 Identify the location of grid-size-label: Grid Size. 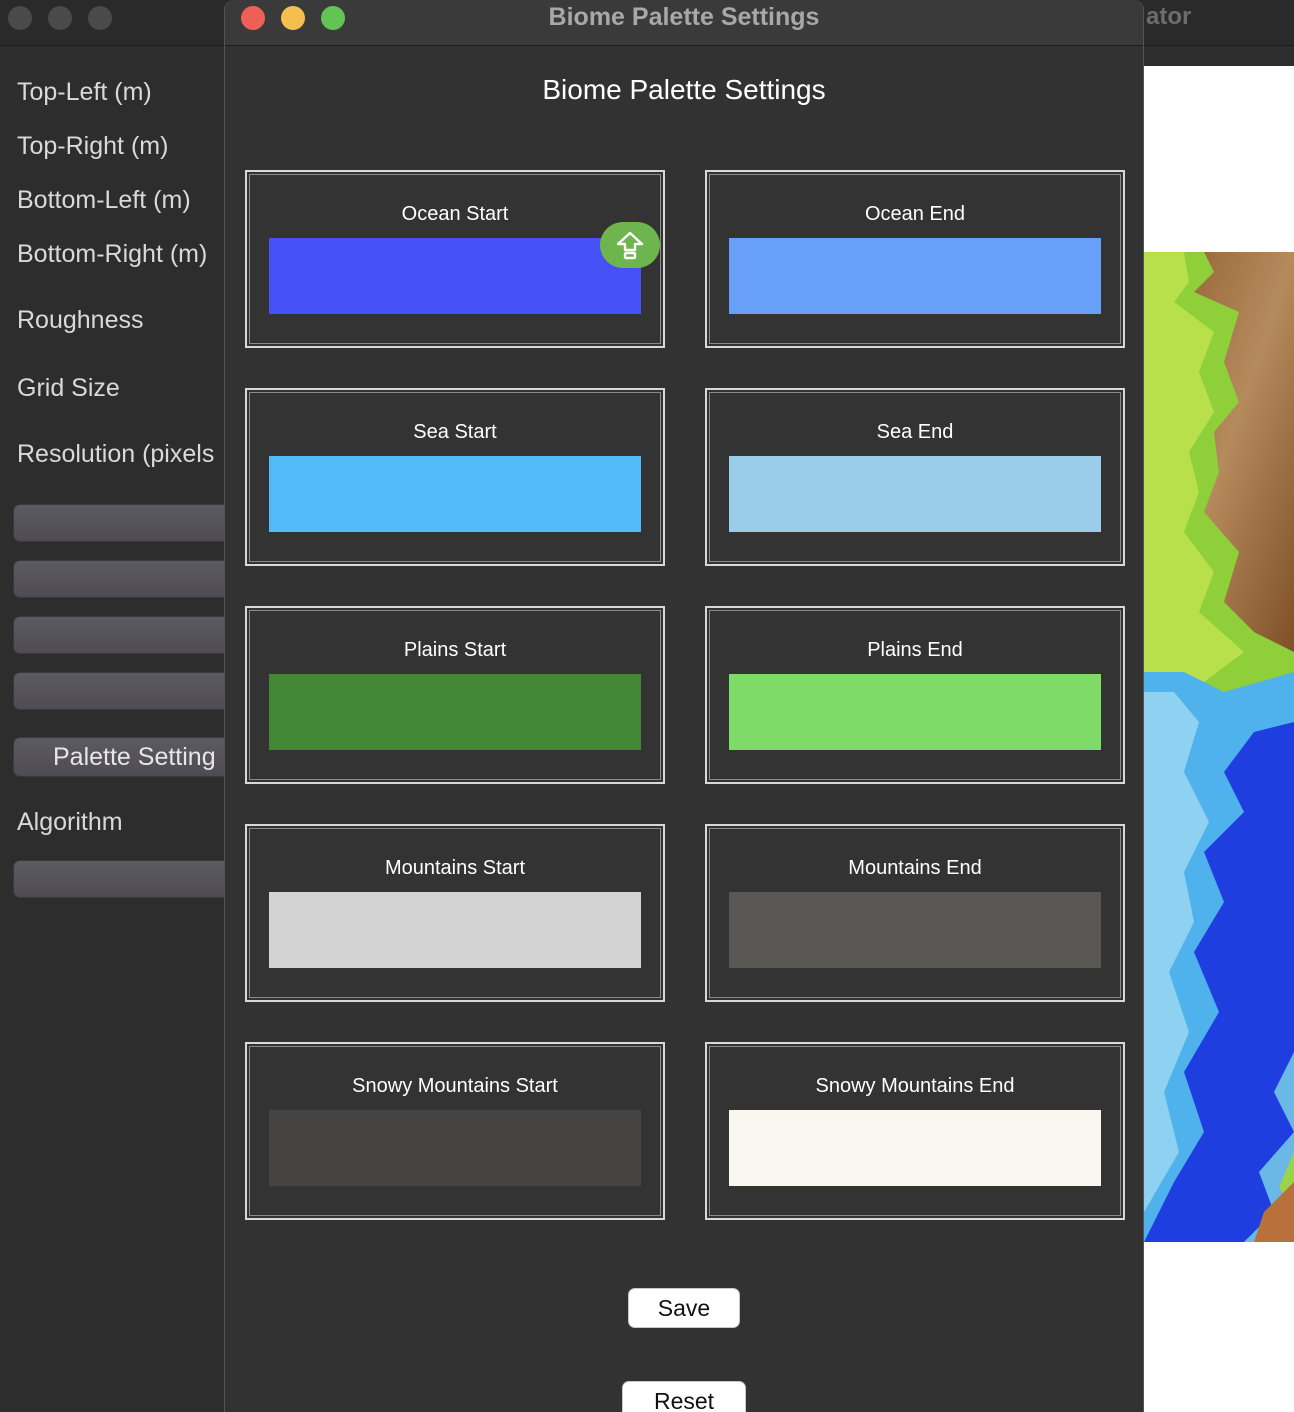
(68, 388).